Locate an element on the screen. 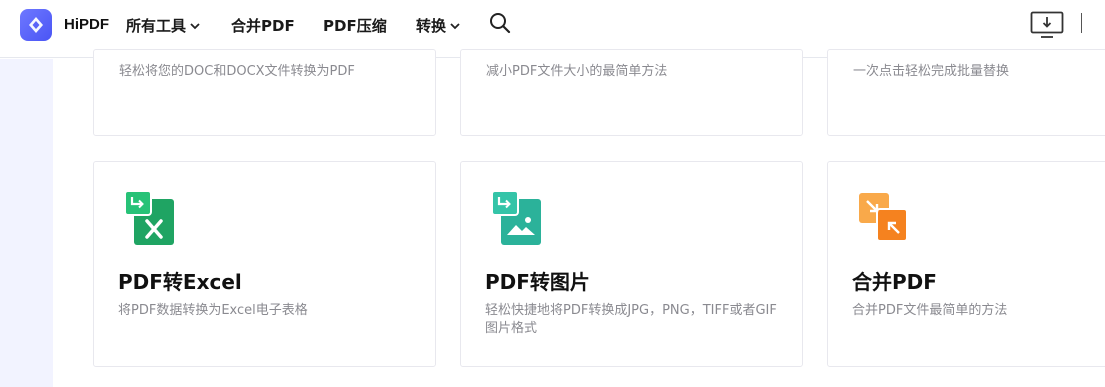 The height and width of the screenshot is (387, 1105). nav-convert-label: 转换 is located at coordinates (431, 26).